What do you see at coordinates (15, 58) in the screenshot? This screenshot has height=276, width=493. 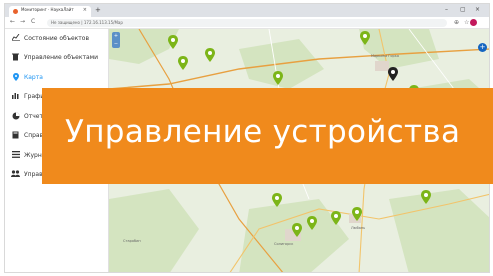 I see `trash-bin-icon` at bounding box center [15, 58].